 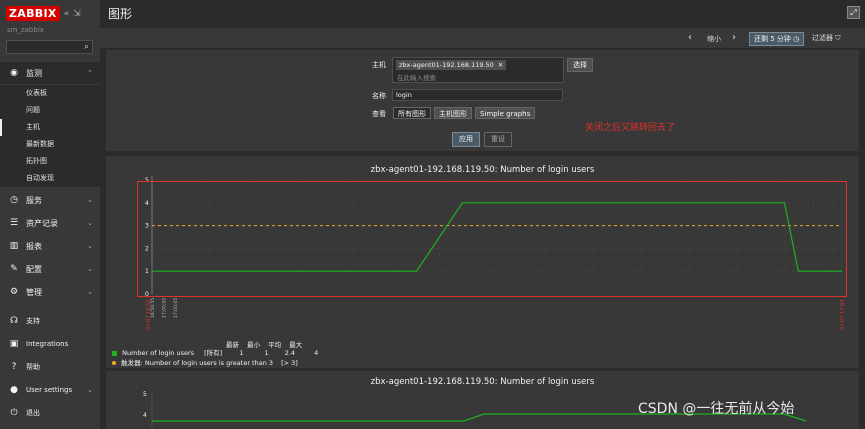 I want to click on y-tick-4-graph2: 4, so click(x=145, y=415).